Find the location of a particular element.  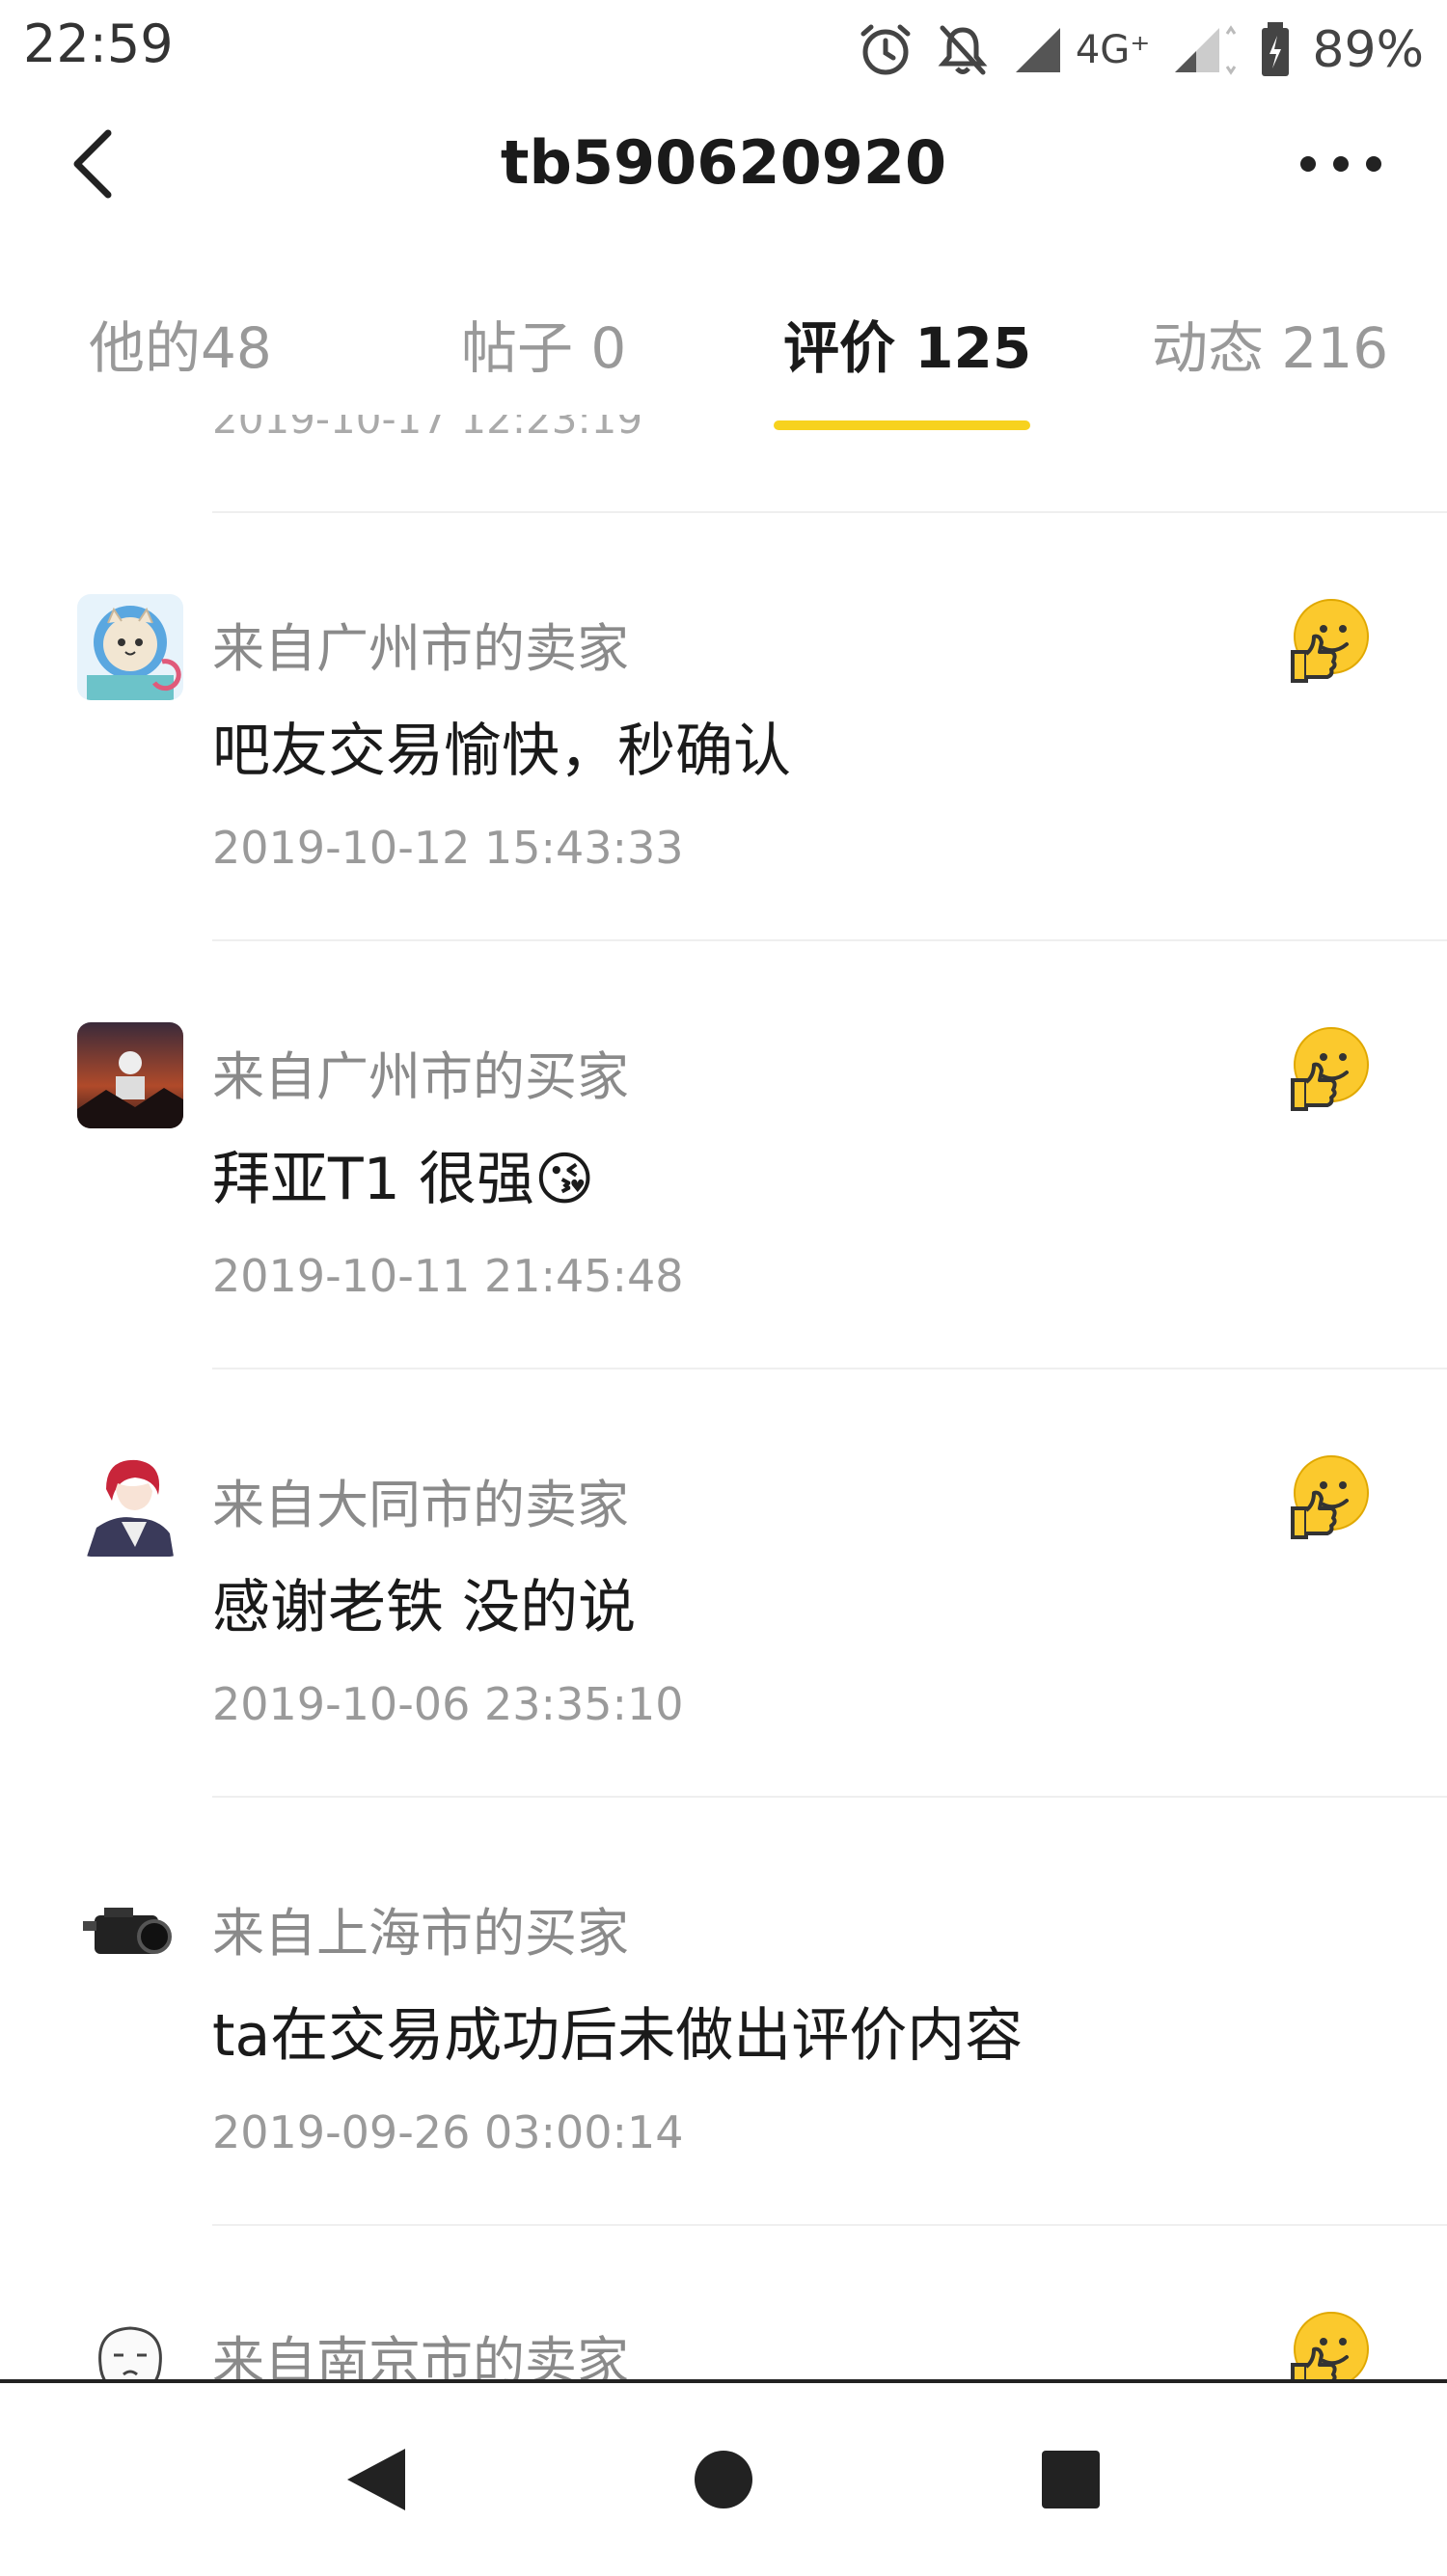

mute-bell-icon is located at coordinates (963, 50).